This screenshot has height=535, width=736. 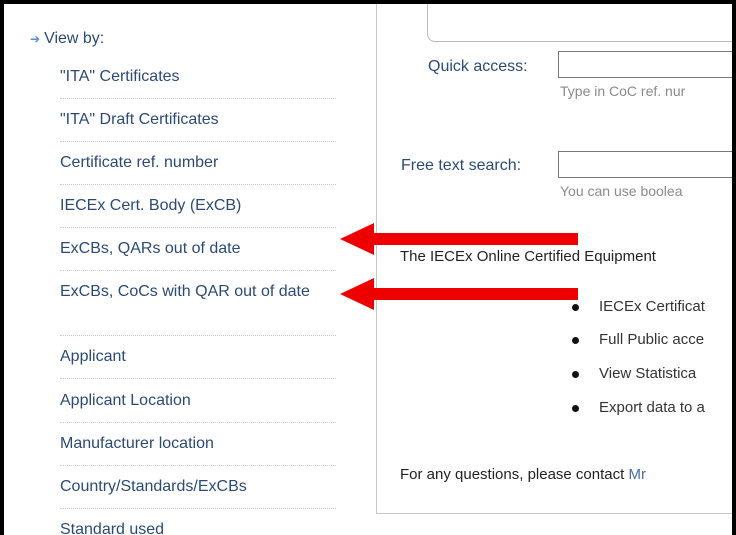 I want to click on sidebar-item-applicant: Applicant, so click(x=198, y=357).